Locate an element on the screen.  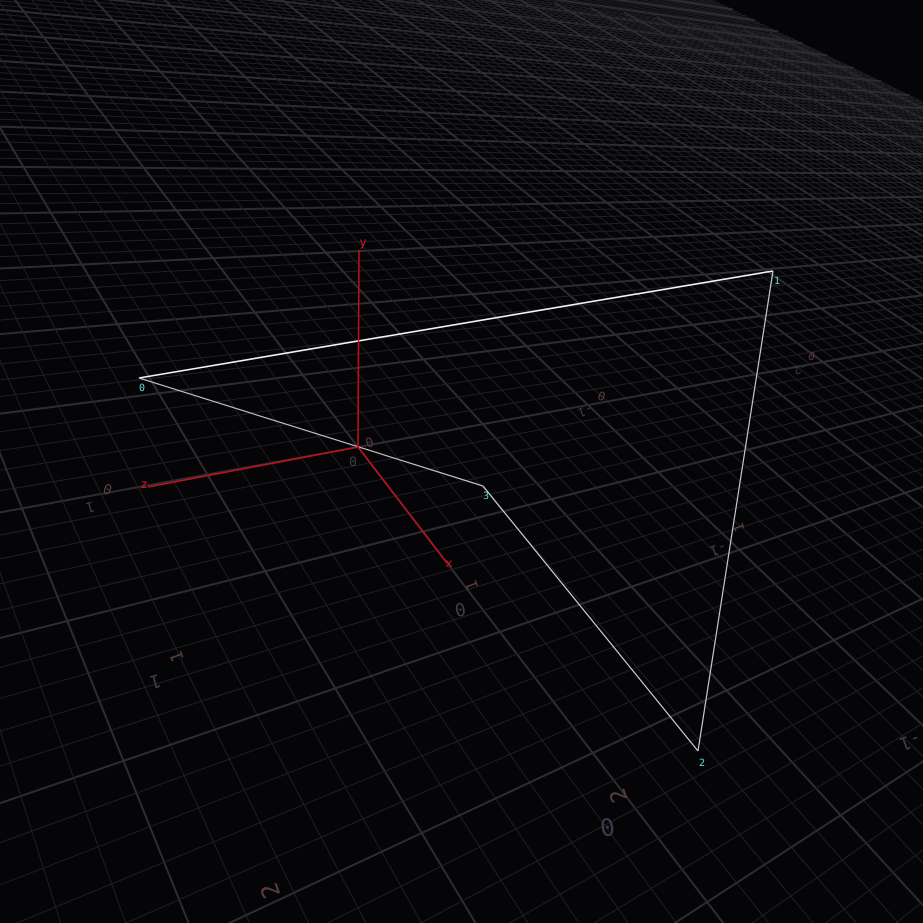
vertex-label: 1 is located at coordinates (777, 281).